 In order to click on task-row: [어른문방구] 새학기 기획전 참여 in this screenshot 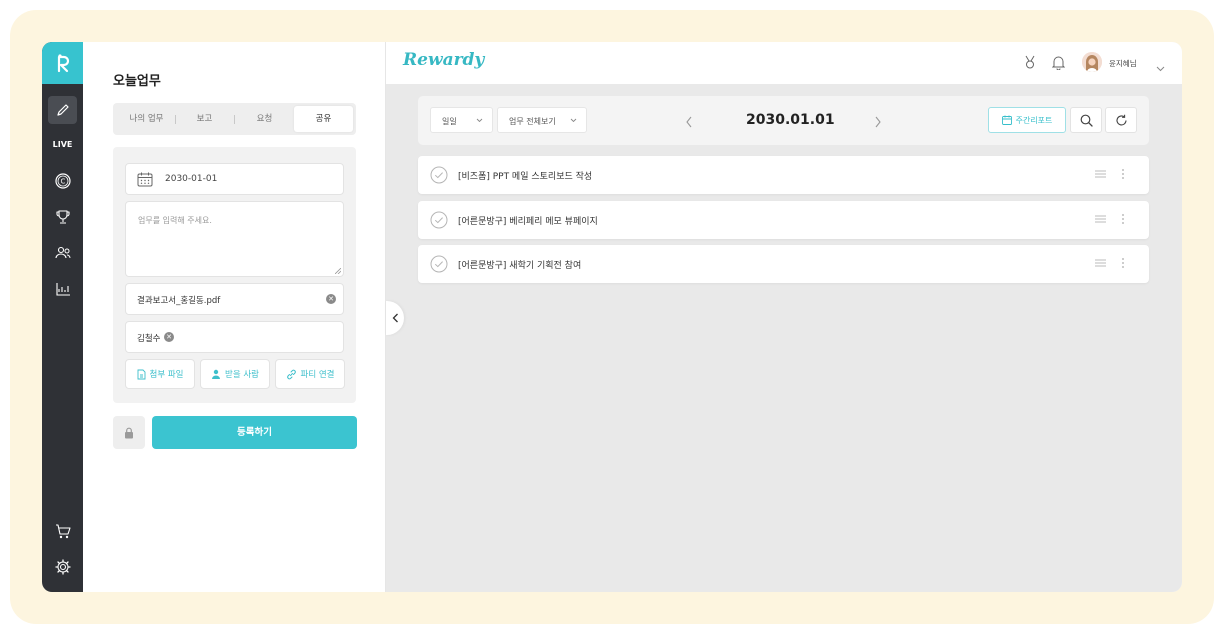, I will do `click(783, 264)`.